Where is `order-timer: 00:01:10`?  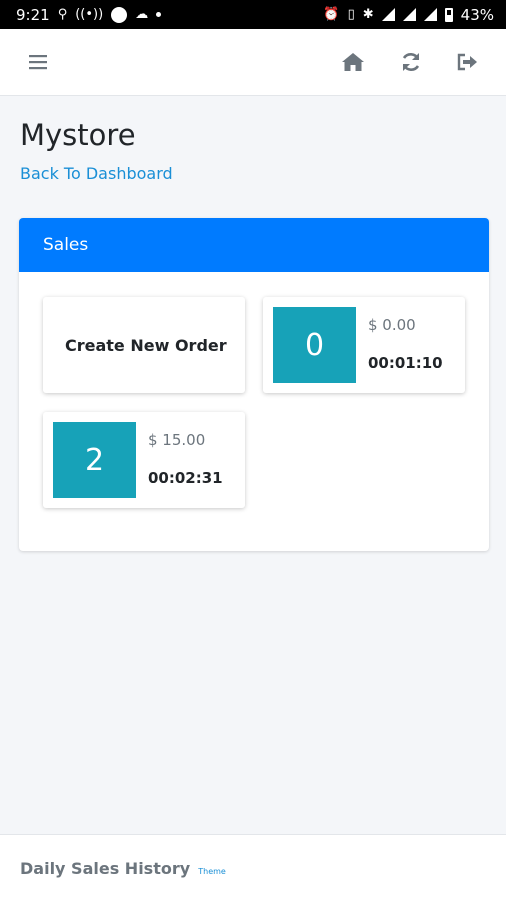
order-timer: 00:01:10 is located at coordinates (405, 363).